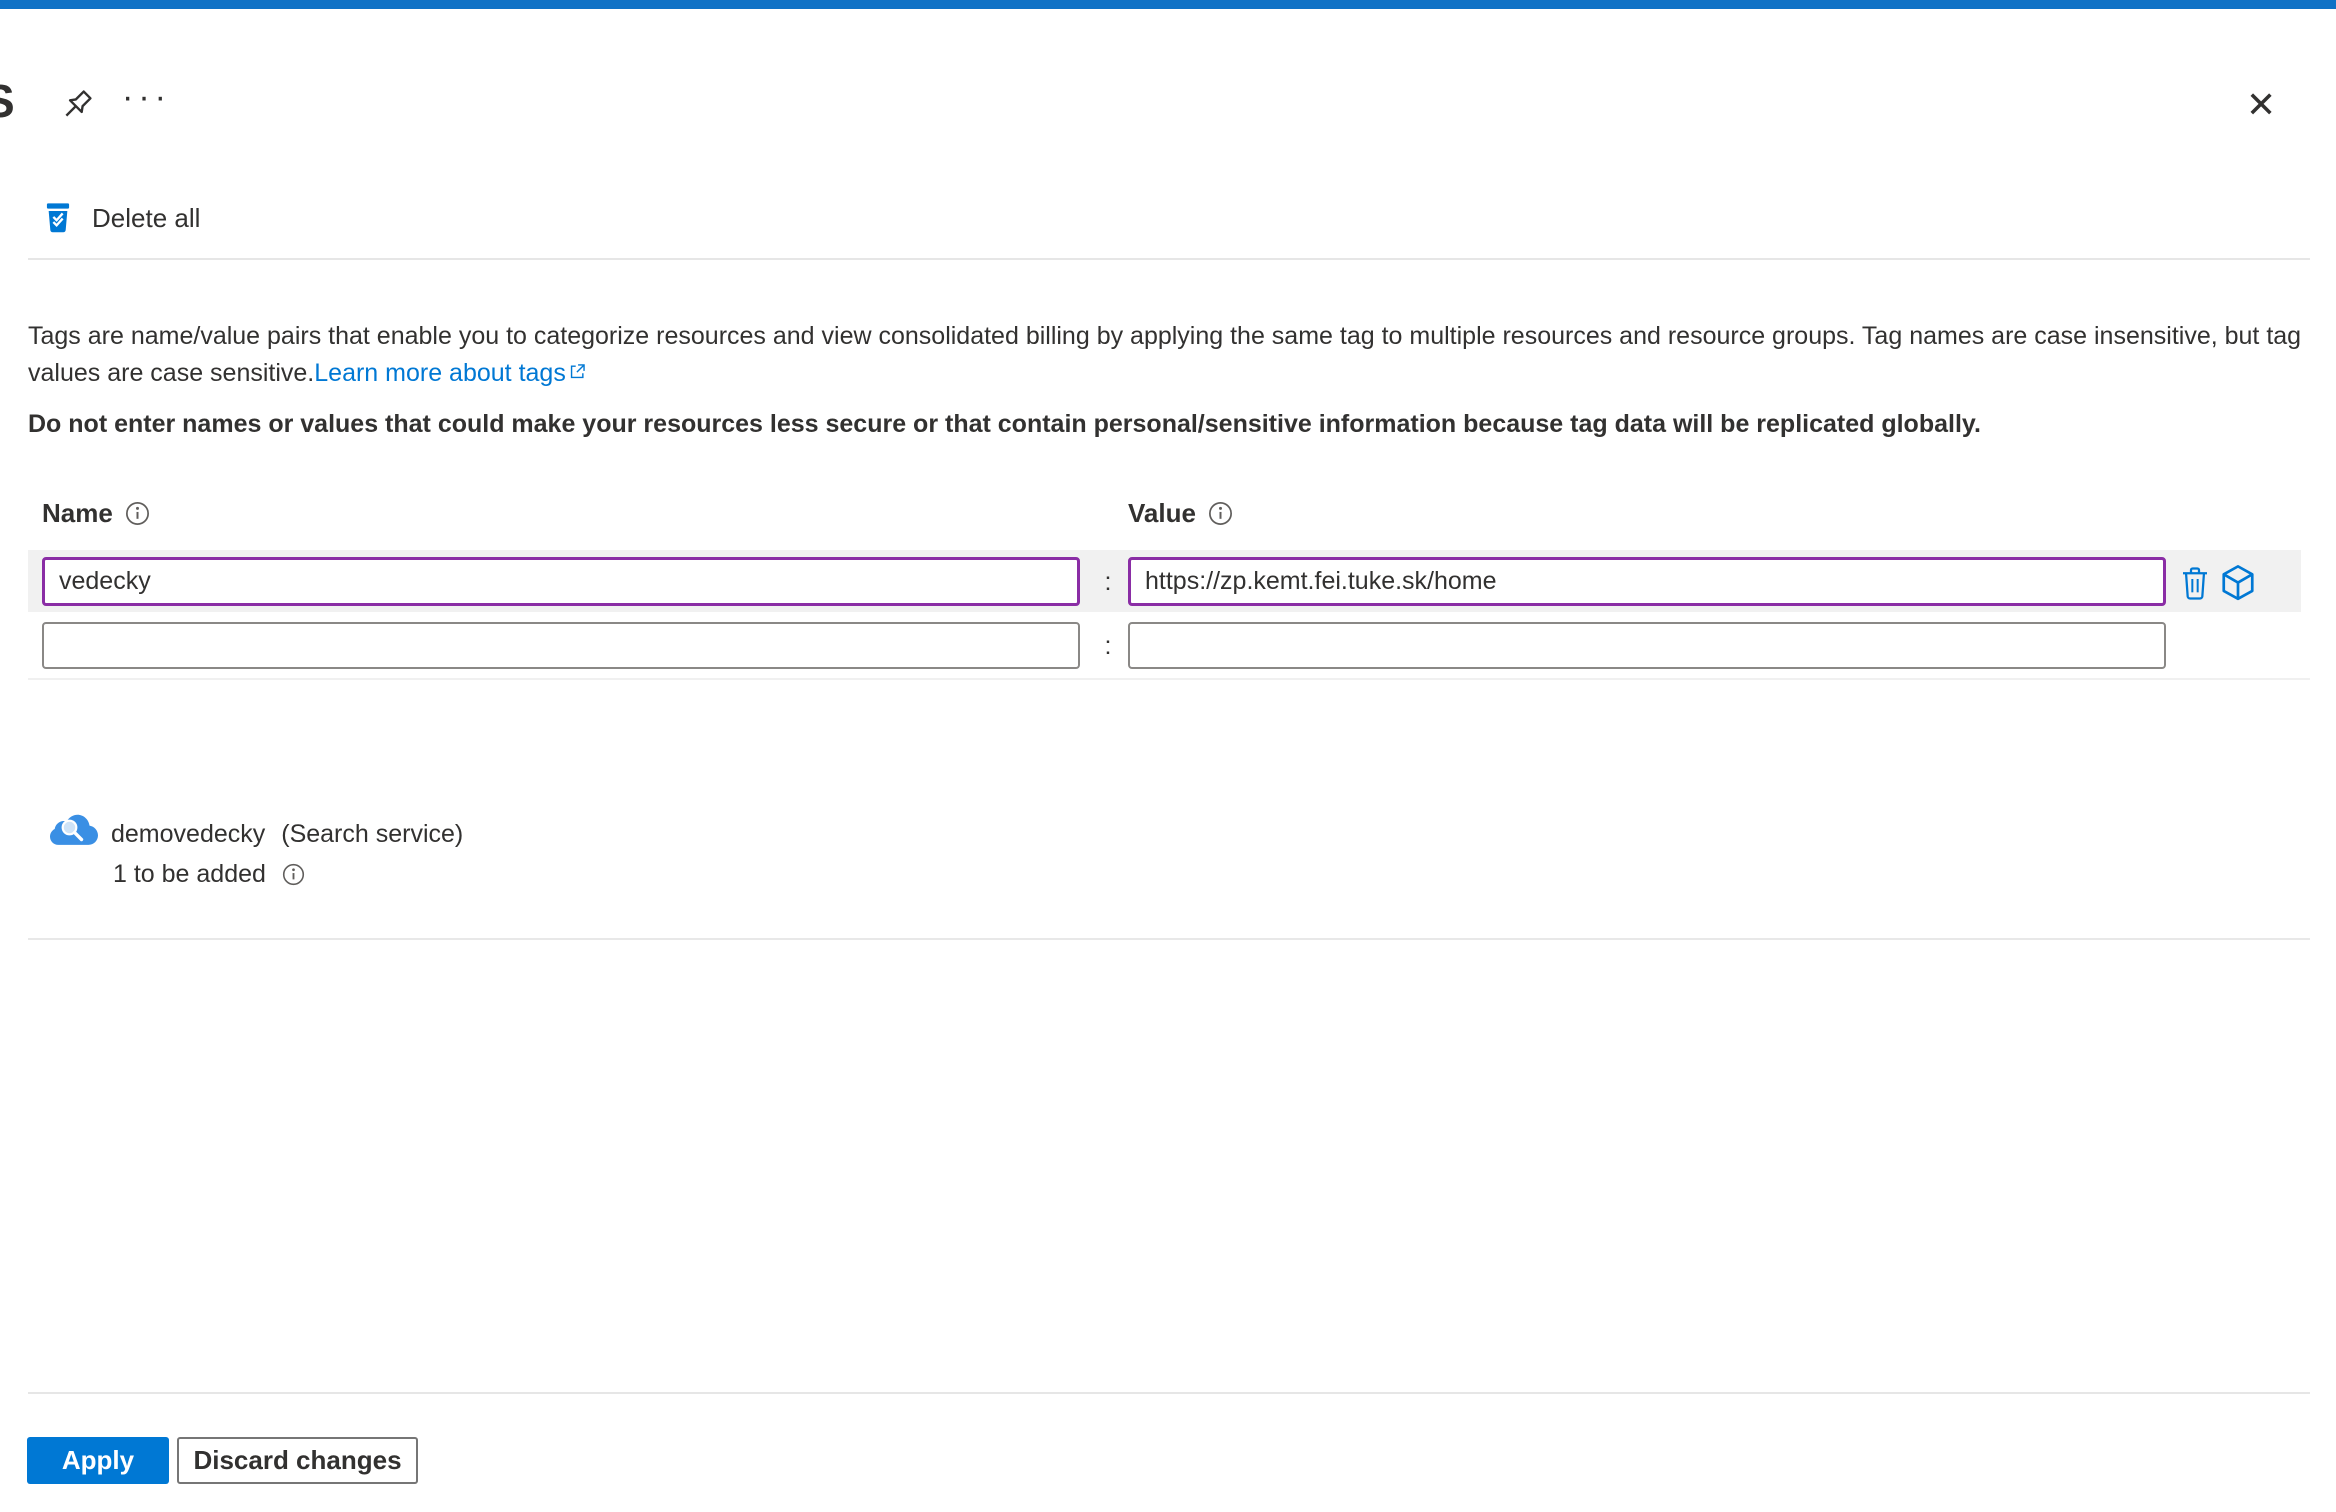 Image resolution: width=2336 pixels, height=1512 pixels. Describe the element at coordinates (58, 218) in the screenshot. I see `delete-all-icon` at that location.